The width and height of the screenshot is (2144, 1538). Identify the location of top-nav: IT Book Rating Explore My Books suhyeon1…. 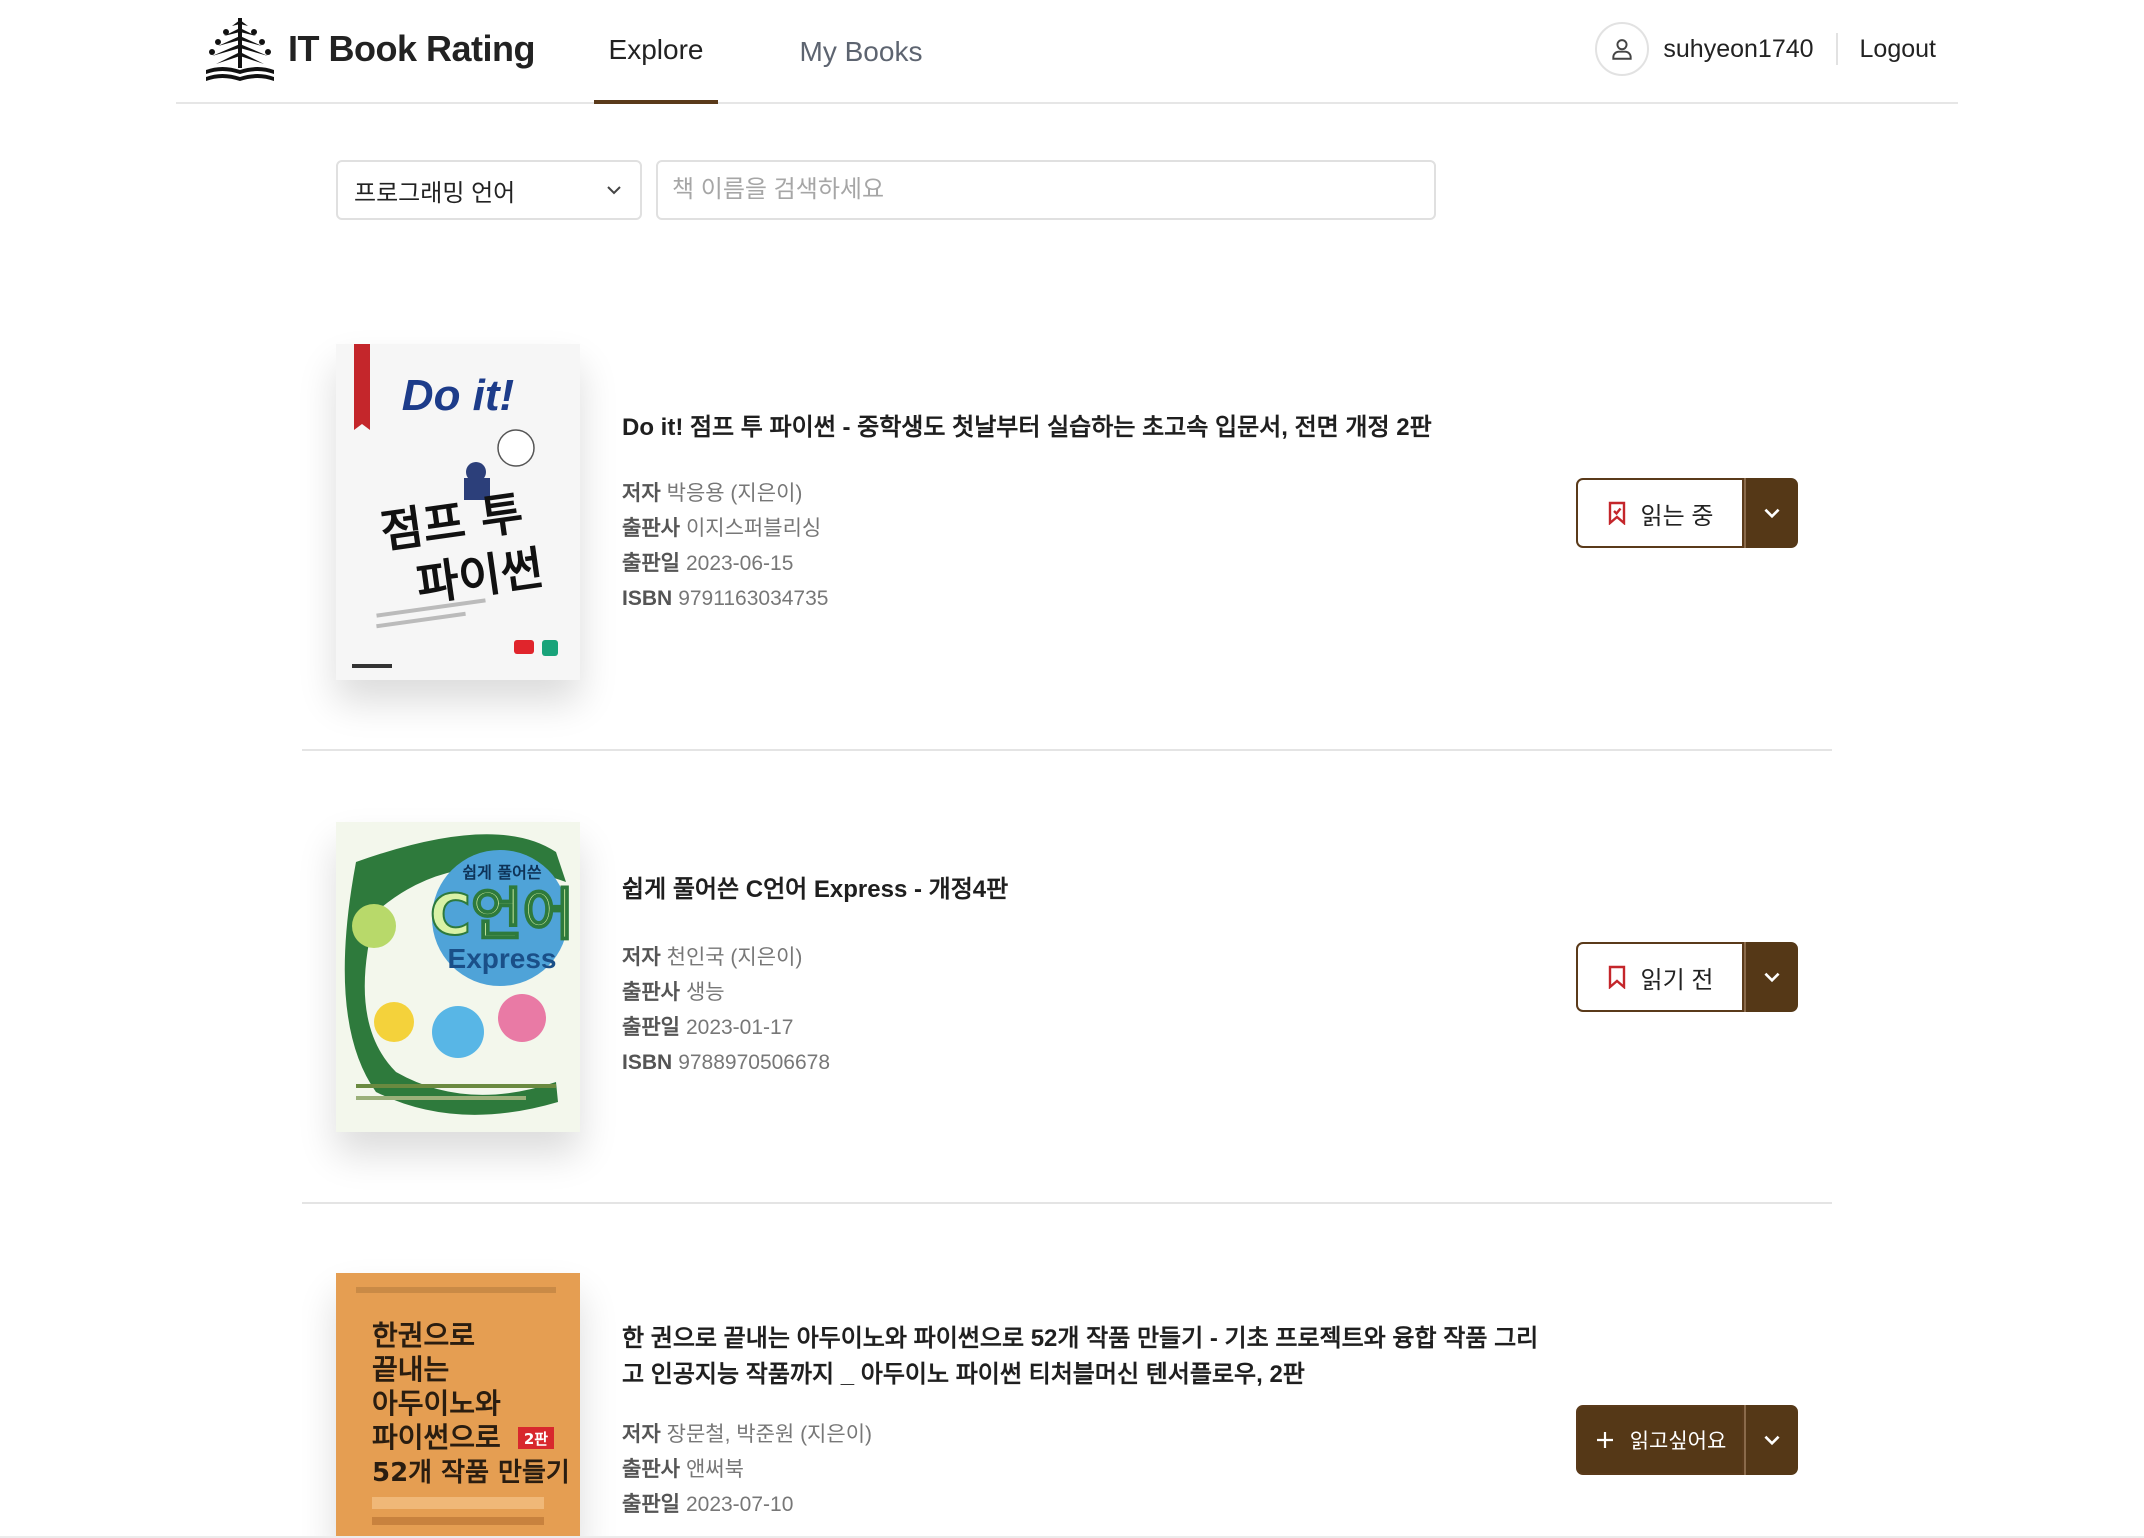
(1067, 52).